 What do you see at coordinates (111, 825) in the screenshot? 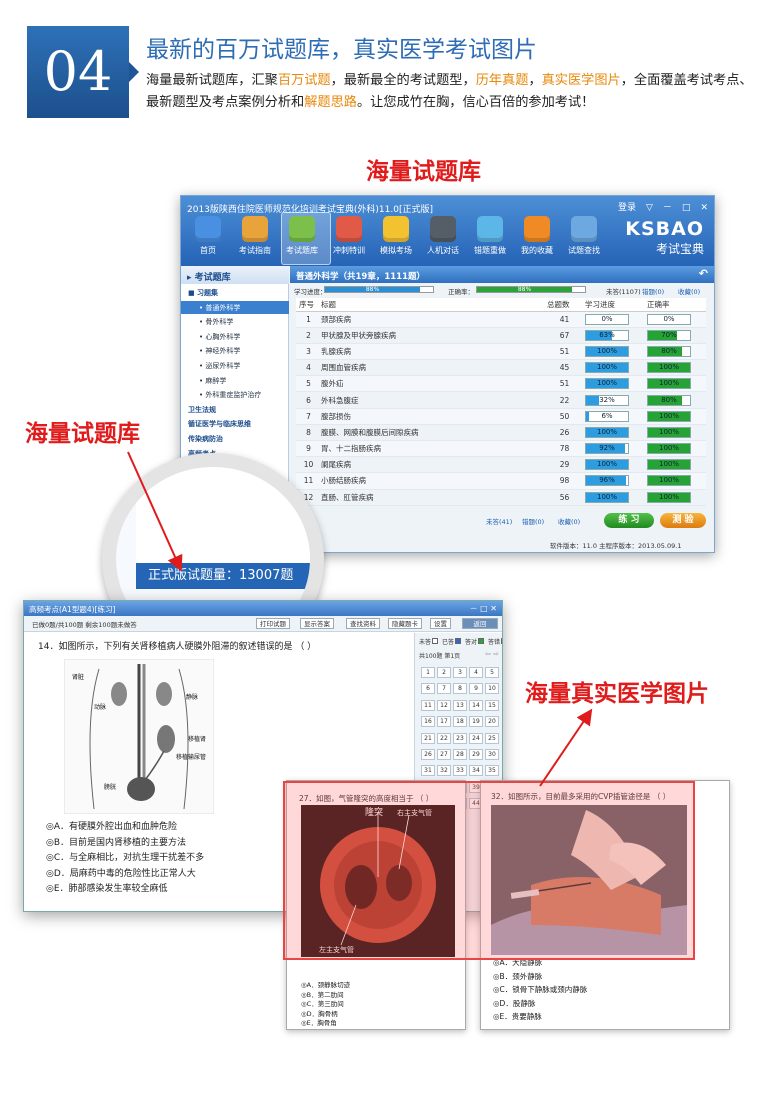
I see `answer-option-0: ◎A．有硬膜外腔出血和血肿危险` at bounding box center [111, 825].